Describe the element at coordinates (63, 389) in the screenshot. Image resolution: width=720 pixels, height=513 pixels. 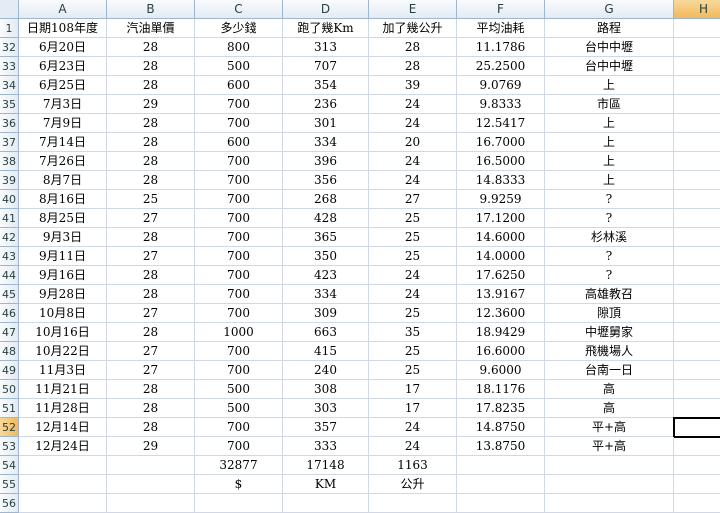
I see `table-cell: 11月21日` at that location.